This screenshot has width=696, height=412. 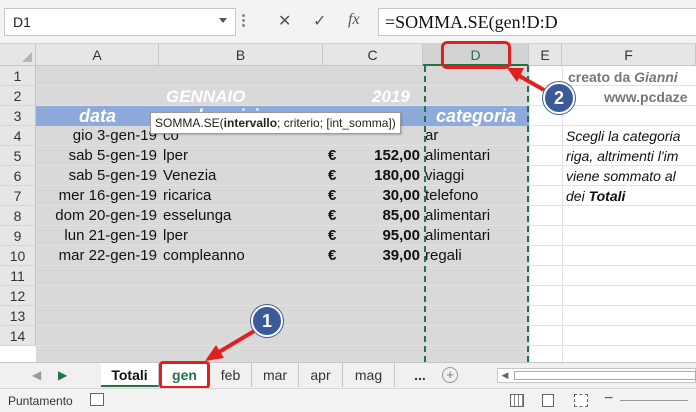 What do you see at coordinates (18, 336) in the screenshot?
I see `row-header: 14` at bounding box center [18, 336].